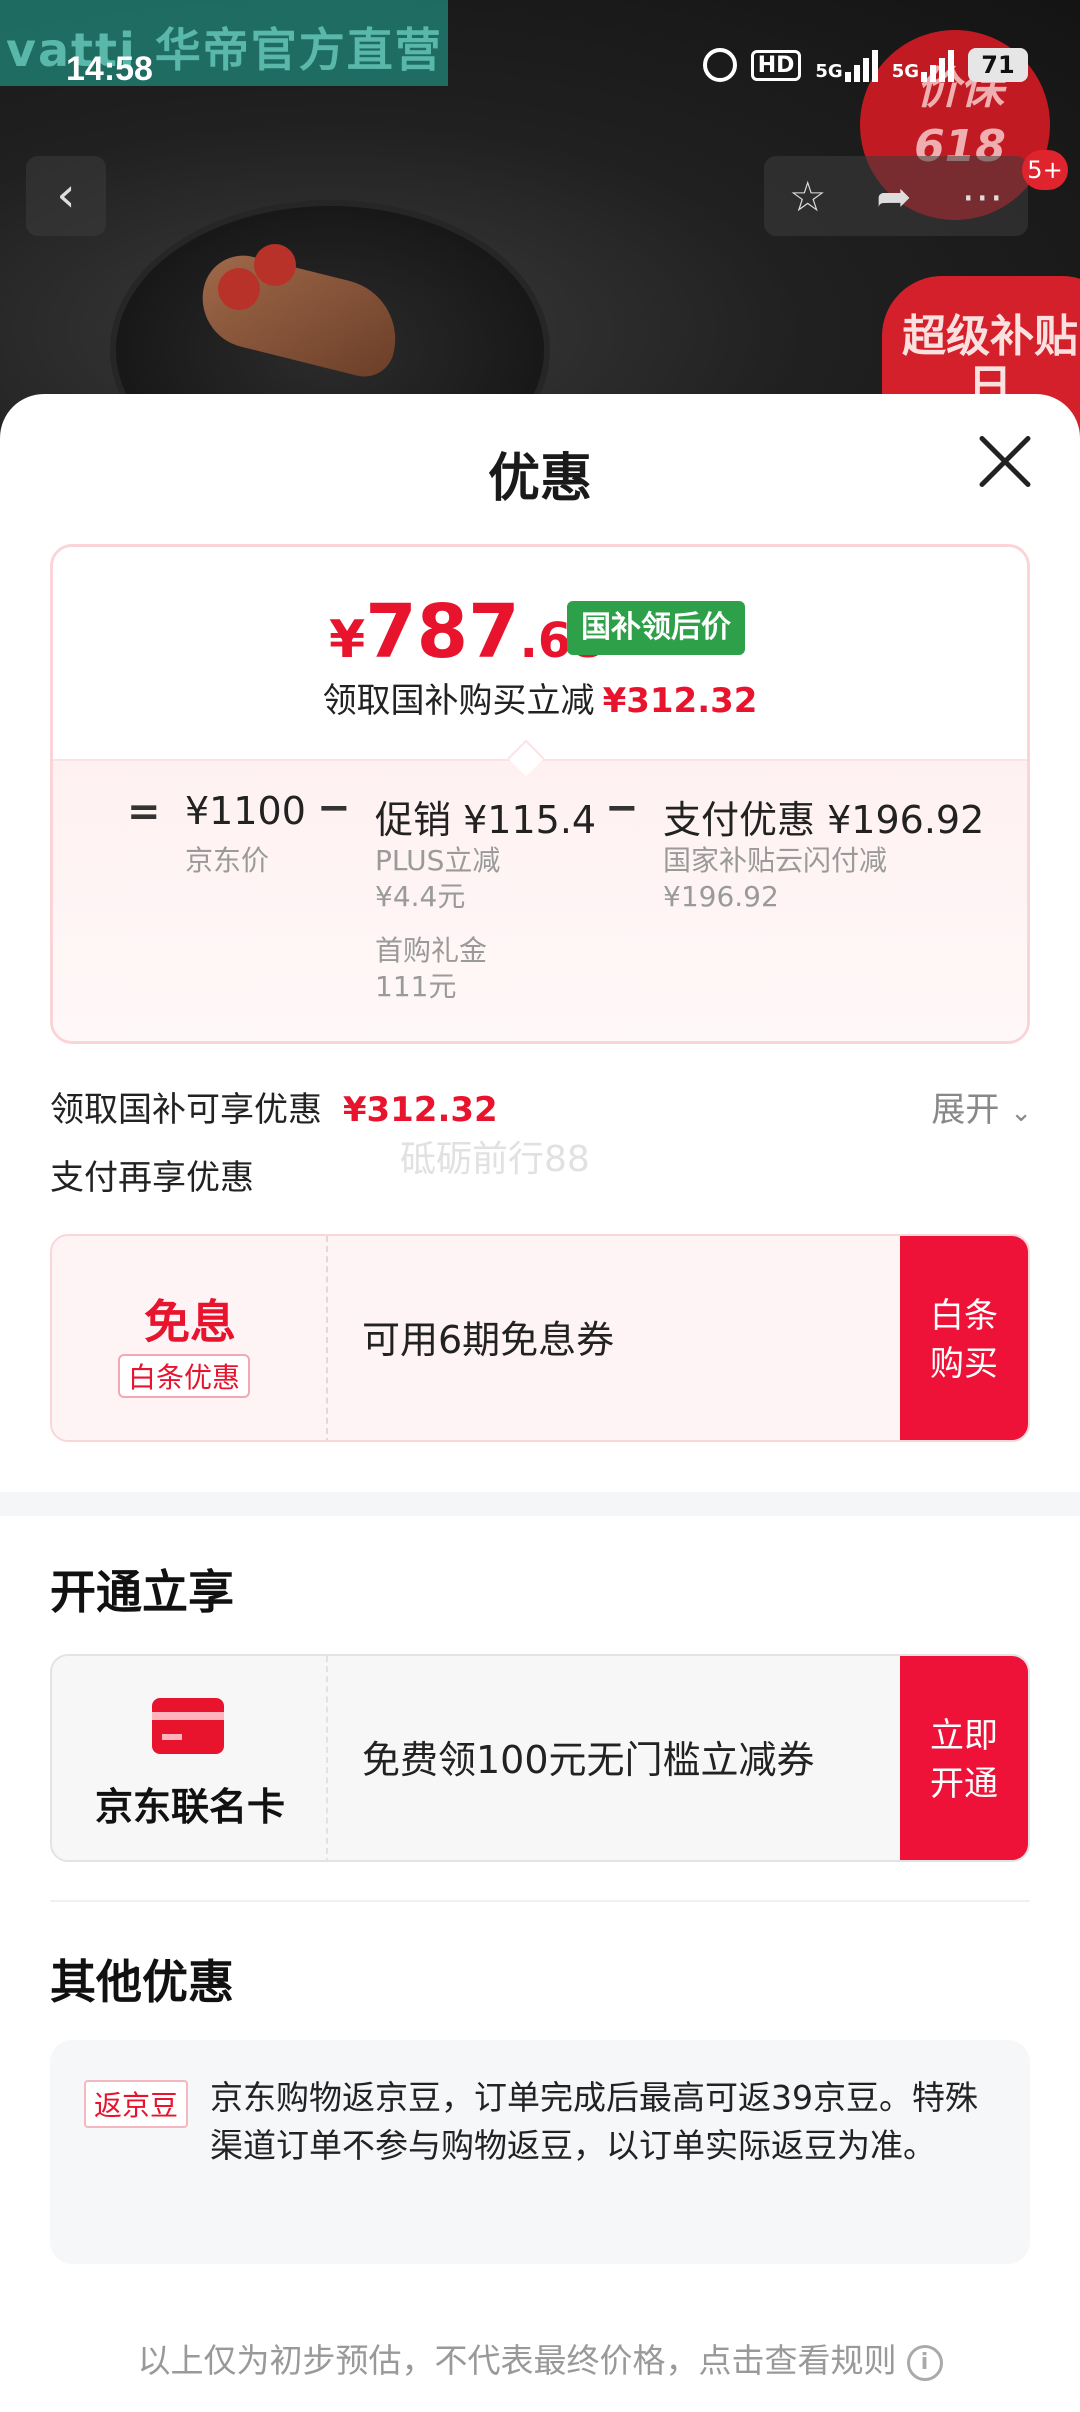  I want to click on status-icons: HD 5G 5G 71, so click(865, 65).